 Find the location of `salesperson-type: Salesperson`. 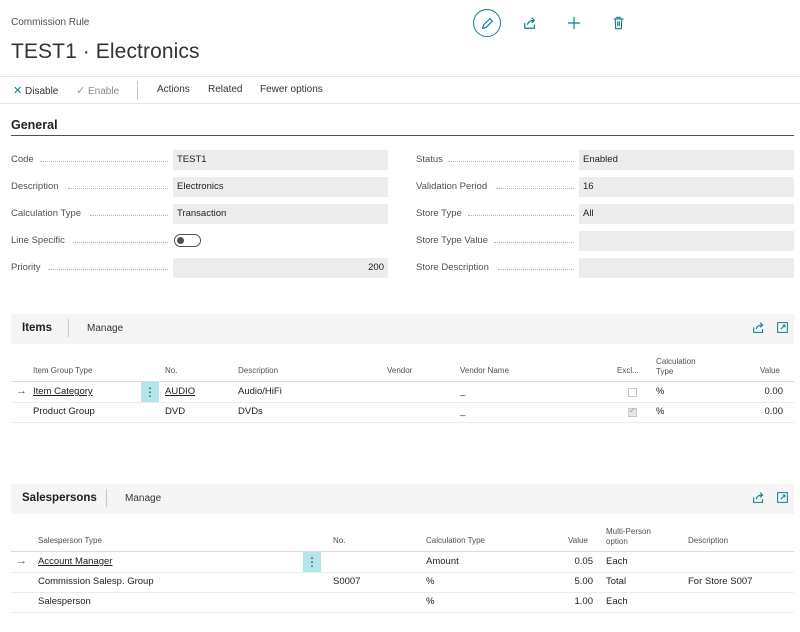

salesperson-type: Salesperson is located at coordinates (64, 602).